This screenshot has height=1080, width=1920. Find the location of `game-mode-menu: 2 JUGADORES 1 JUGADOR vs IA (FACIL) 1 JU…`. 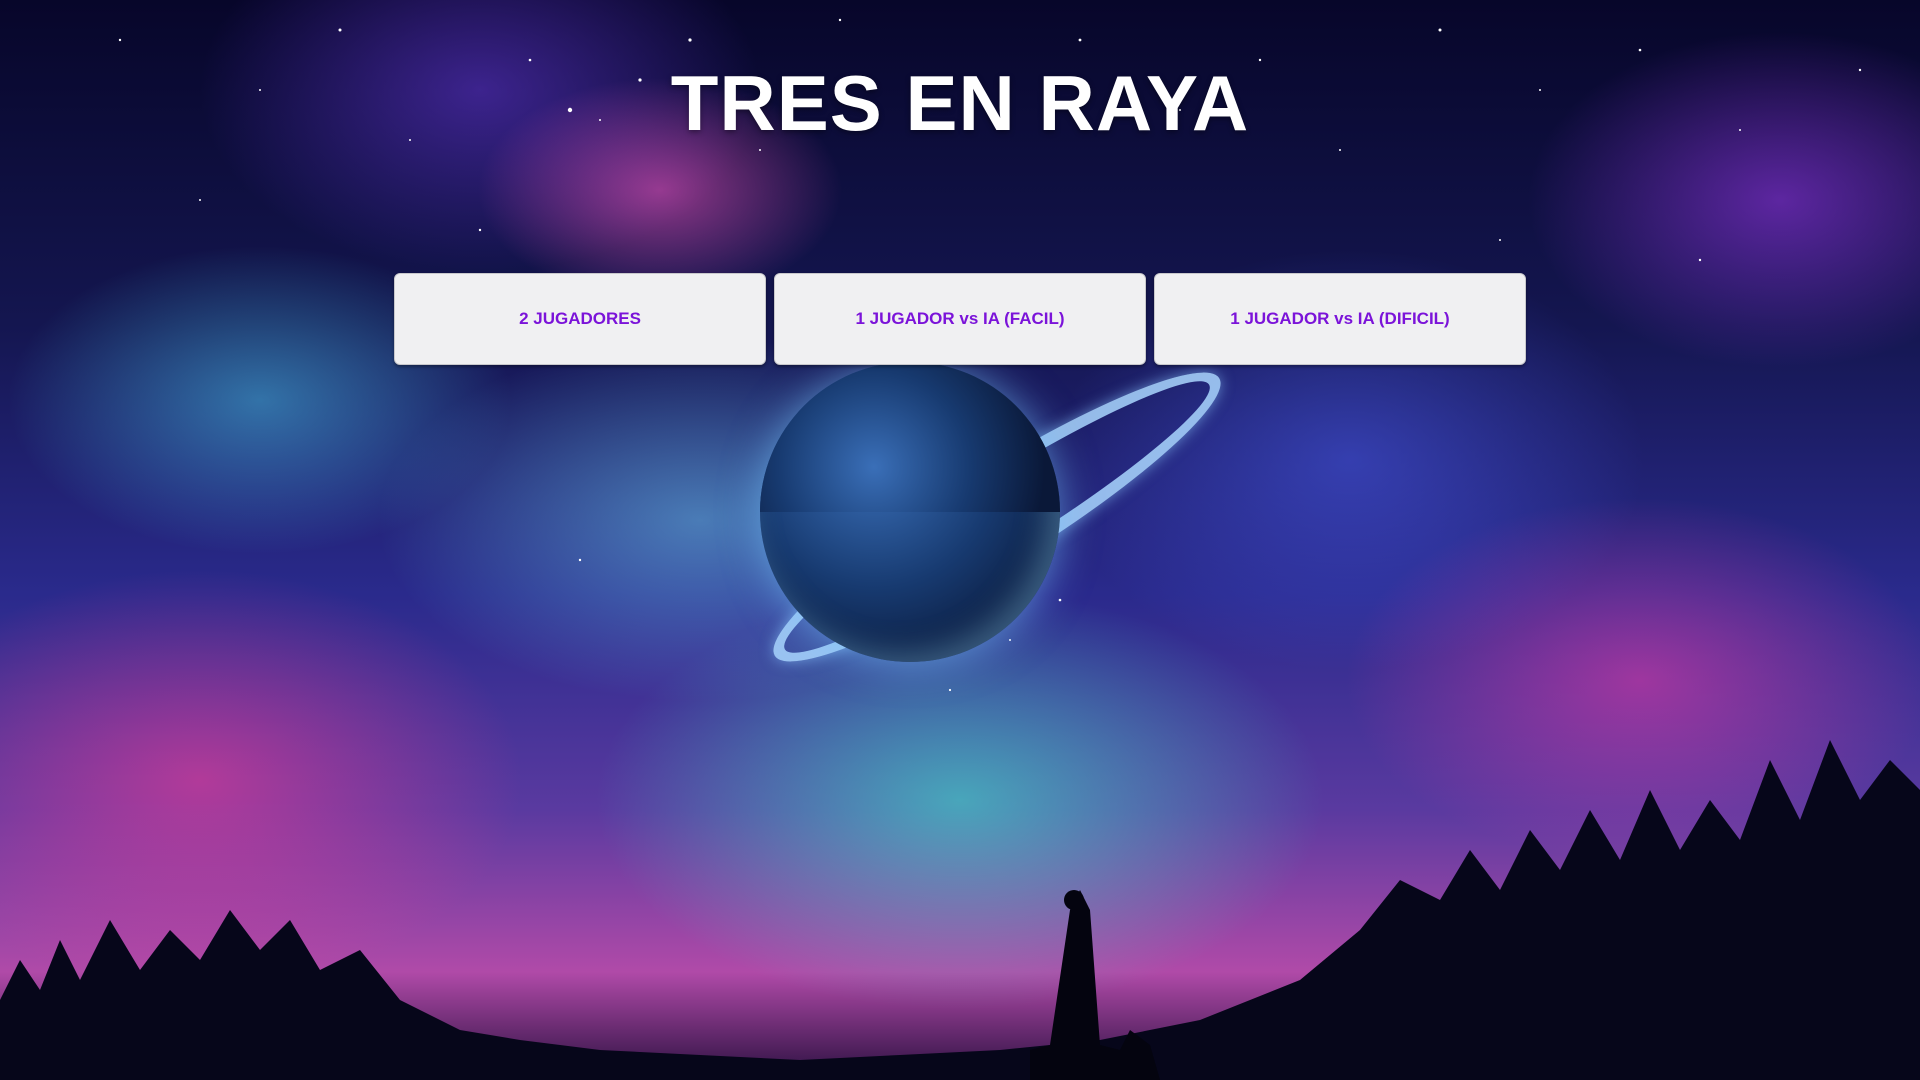

game-mode-menu: 2 JUGADORES 1 JUGADOR vs IA (FACIL) 1 JU… is located at coordinates (961, 319).